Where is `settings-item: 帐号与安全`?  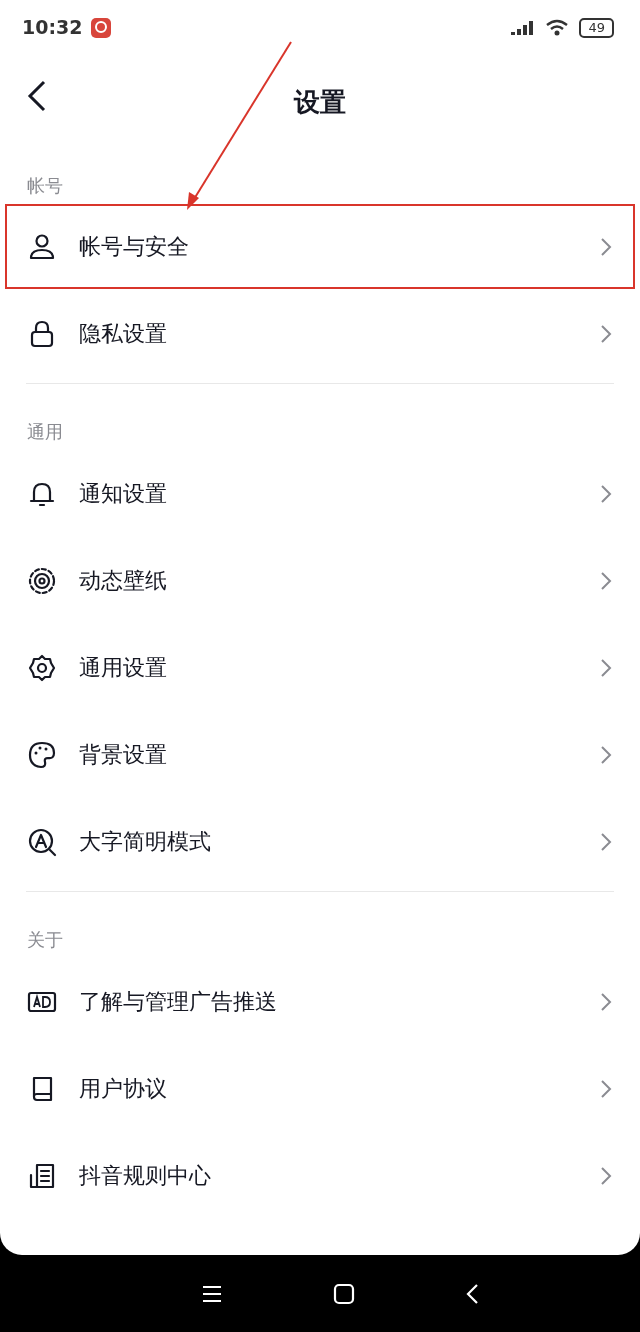
settings-item: 帐号与安全 is located at coordinates (320, 246).